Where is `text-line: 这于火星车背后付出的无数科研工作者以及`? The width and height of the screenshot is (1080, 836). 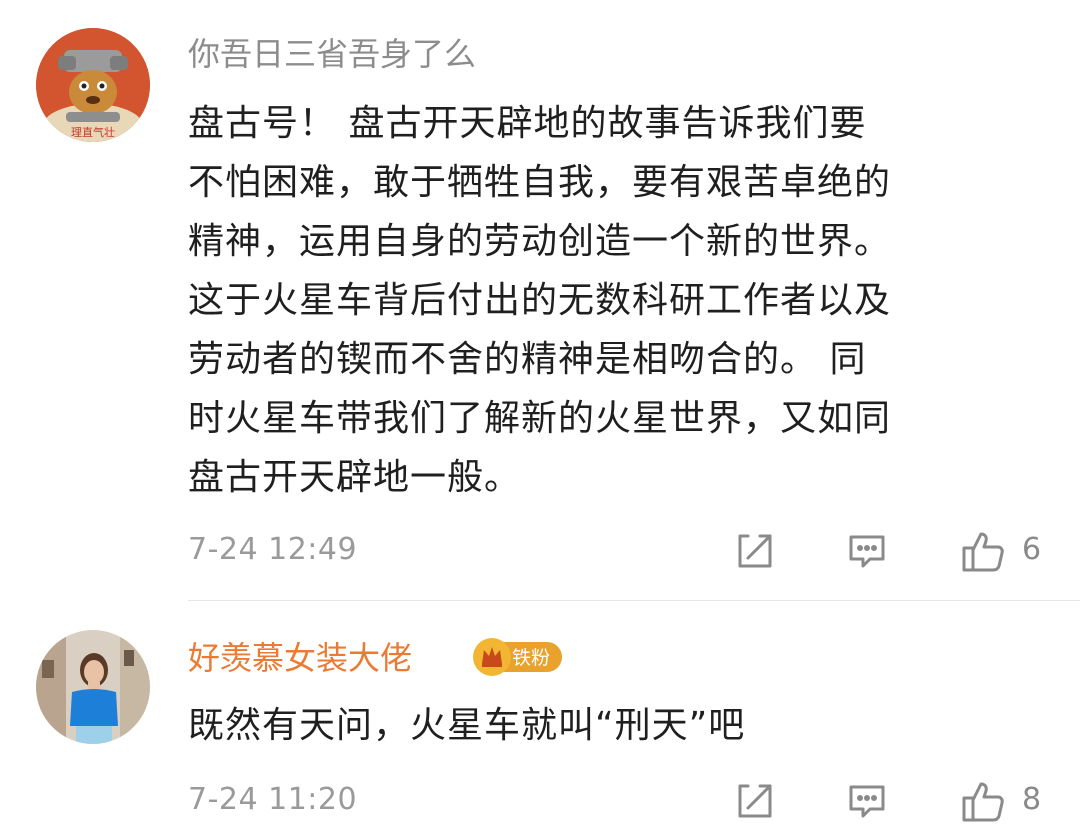
text-line: 这于火星车背后付出的无数科研工作者以及 is located at coordinates (540, 300).